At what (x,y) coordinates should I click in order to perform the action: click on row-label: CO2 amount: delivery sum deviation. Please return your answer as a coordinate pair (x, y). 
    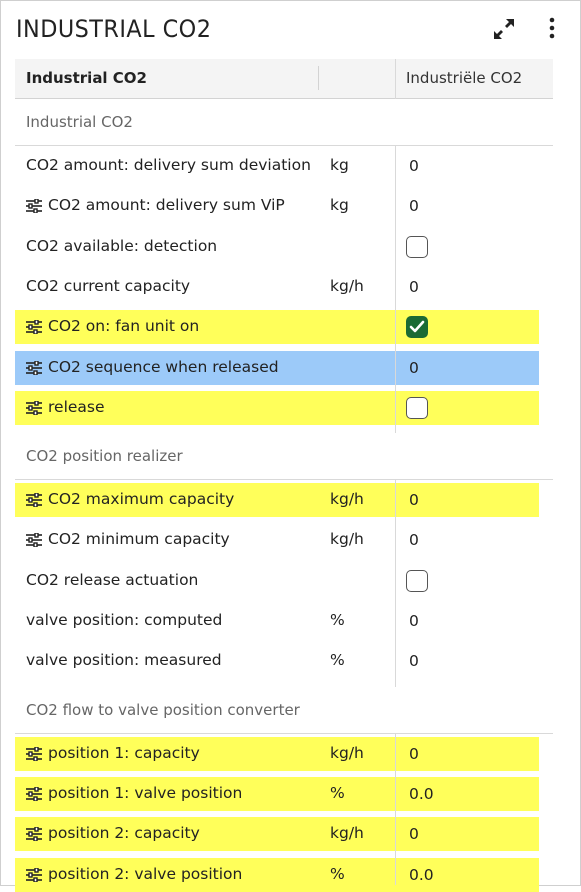
    Looking at the image, I should click on (168, 165).